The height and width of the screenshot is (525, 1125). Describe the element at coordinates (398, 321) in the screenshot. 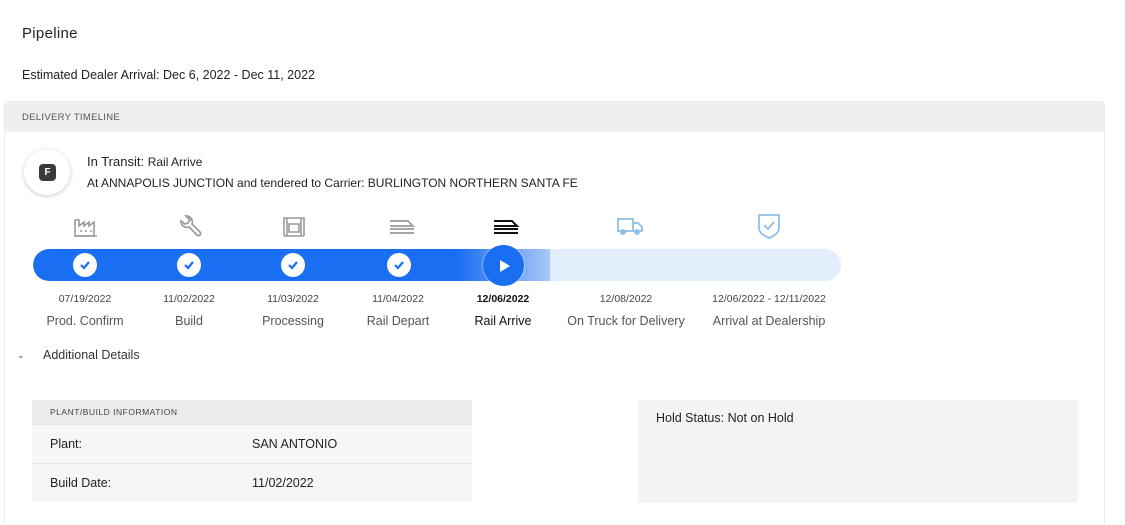

I see `step-label: Rail Depart` at that location.